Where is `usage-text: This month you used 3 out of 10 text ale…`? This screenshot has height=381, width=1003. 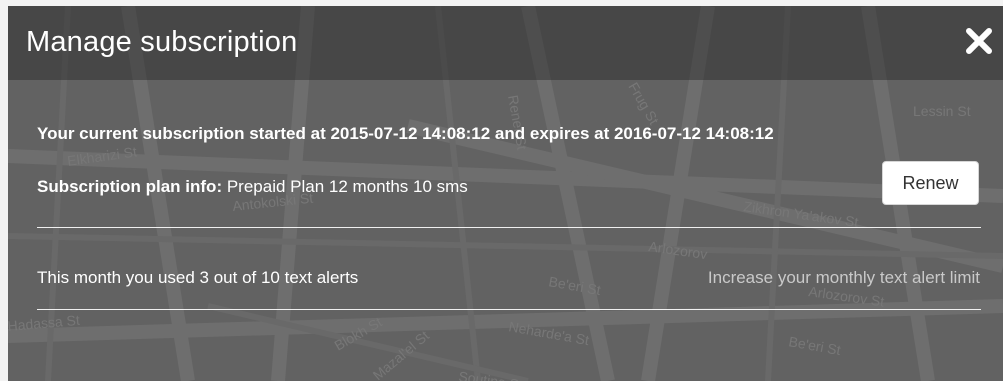
usage-text: This month you used 3 out of 10 text ale… is located at coordinates (198, 277).